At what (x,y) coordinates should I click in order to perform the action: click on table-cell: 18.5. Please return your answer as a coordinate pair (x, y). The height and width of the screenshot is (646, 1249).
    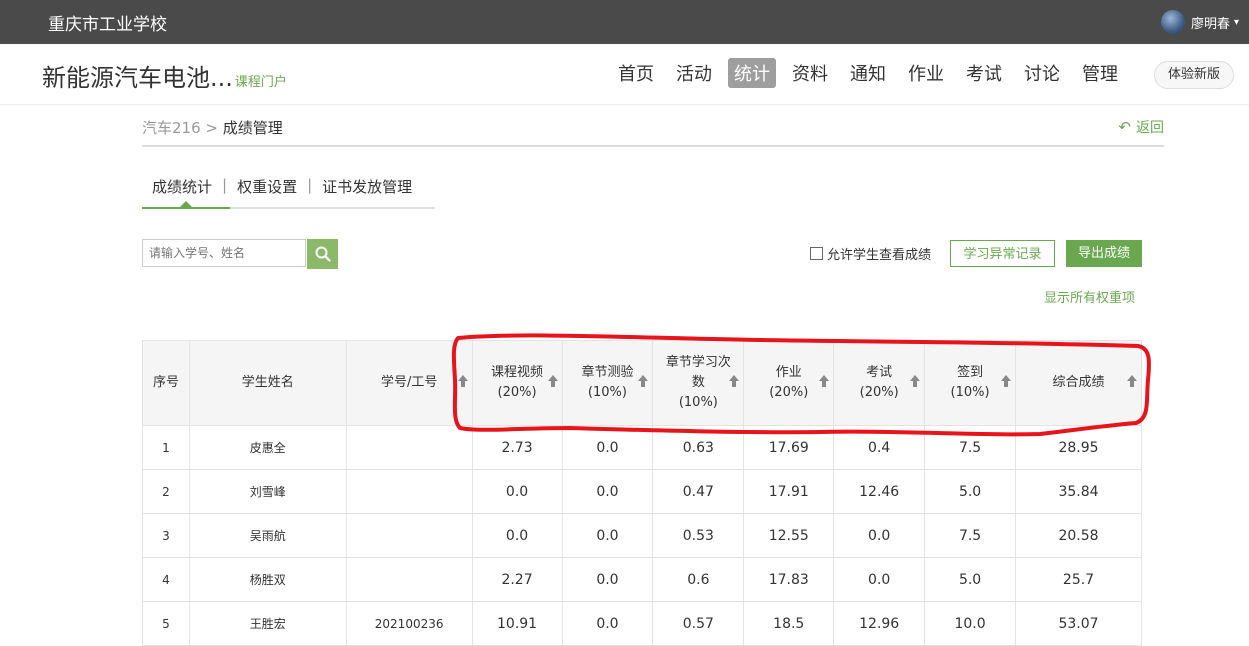
    Looking at the image, I should click on (789, 623).